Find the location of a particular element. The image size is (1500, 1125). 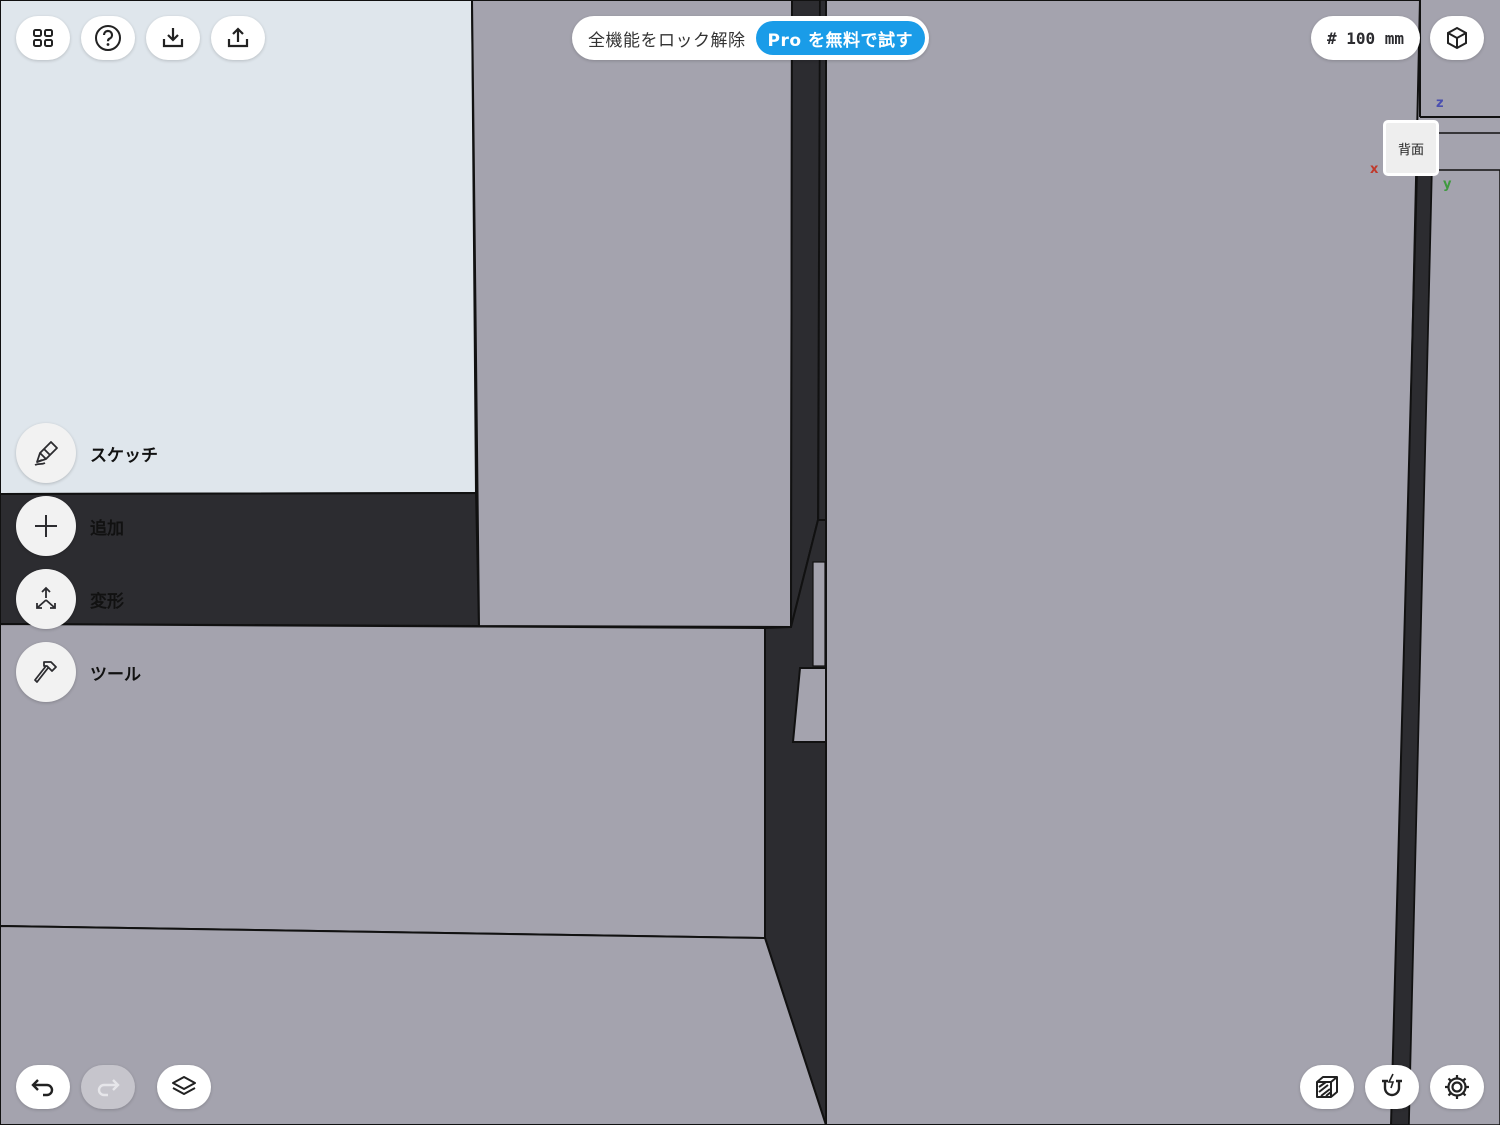

sketch-menu-item: スケッチ is located at coordinates (87, 453).